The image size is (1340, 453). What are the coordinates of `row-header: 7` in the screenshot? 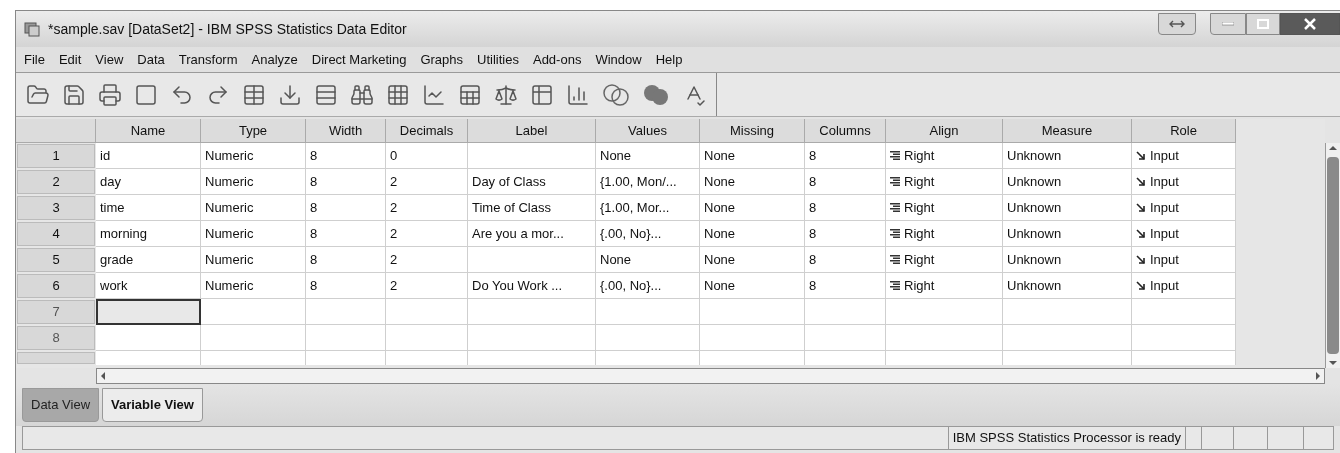 It's located at (56, 312).